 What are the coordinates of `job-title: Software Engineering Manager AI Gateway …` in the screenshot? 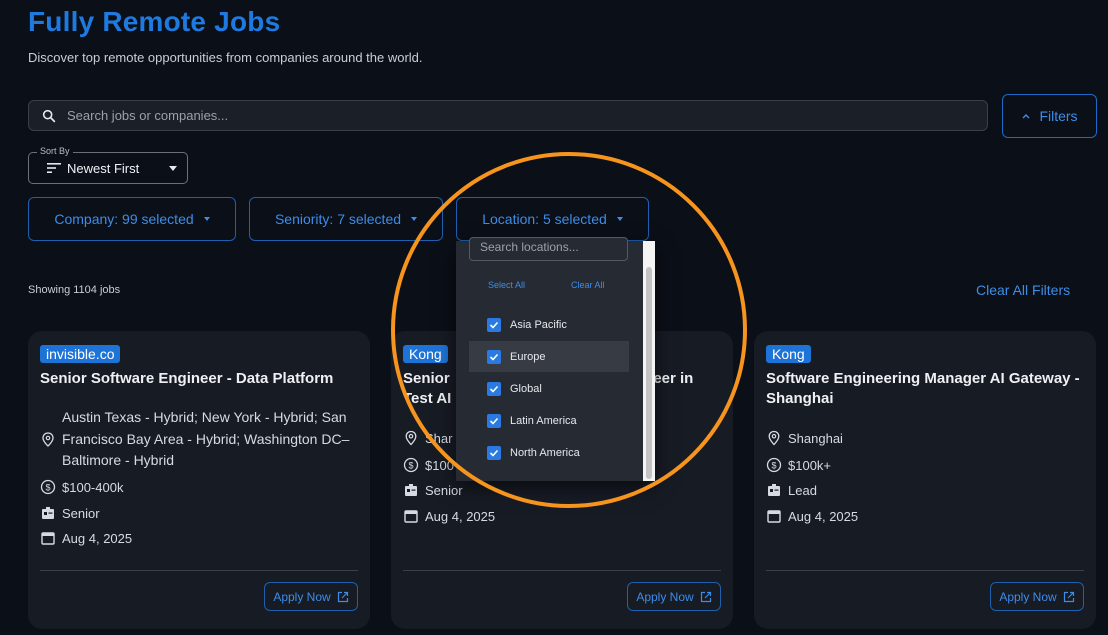 It's located at (931, 389).